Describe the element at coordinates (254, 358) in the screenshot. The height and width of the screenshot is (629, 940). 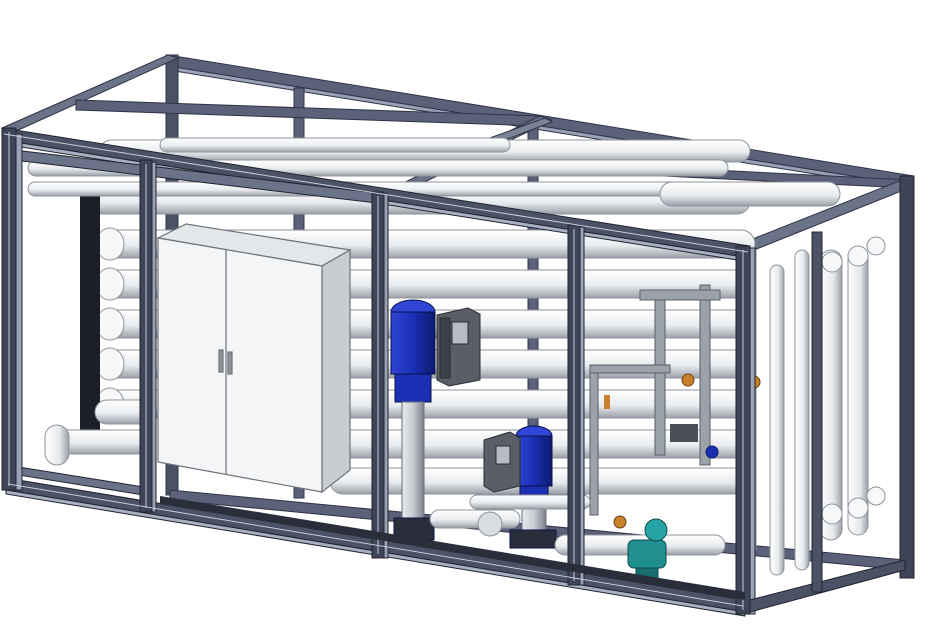
I see `electrical-cabinet` at that location.